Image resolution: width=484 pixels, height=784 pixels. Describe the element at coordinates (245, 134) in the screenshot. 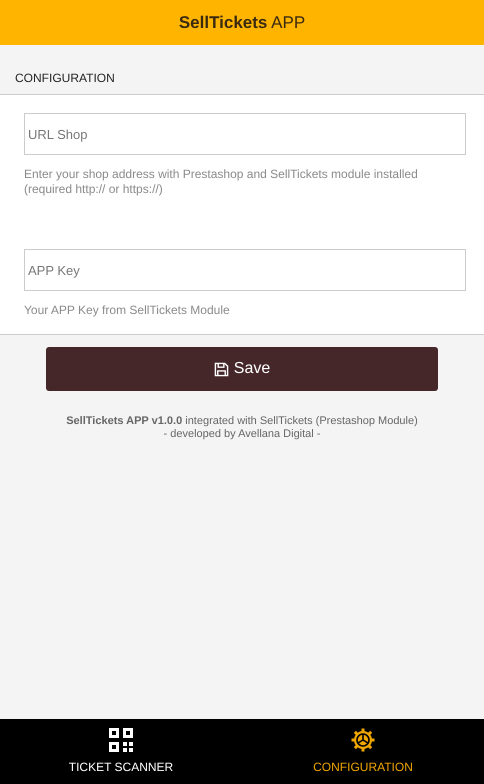

I see `input-field: URL Shop` at that location.